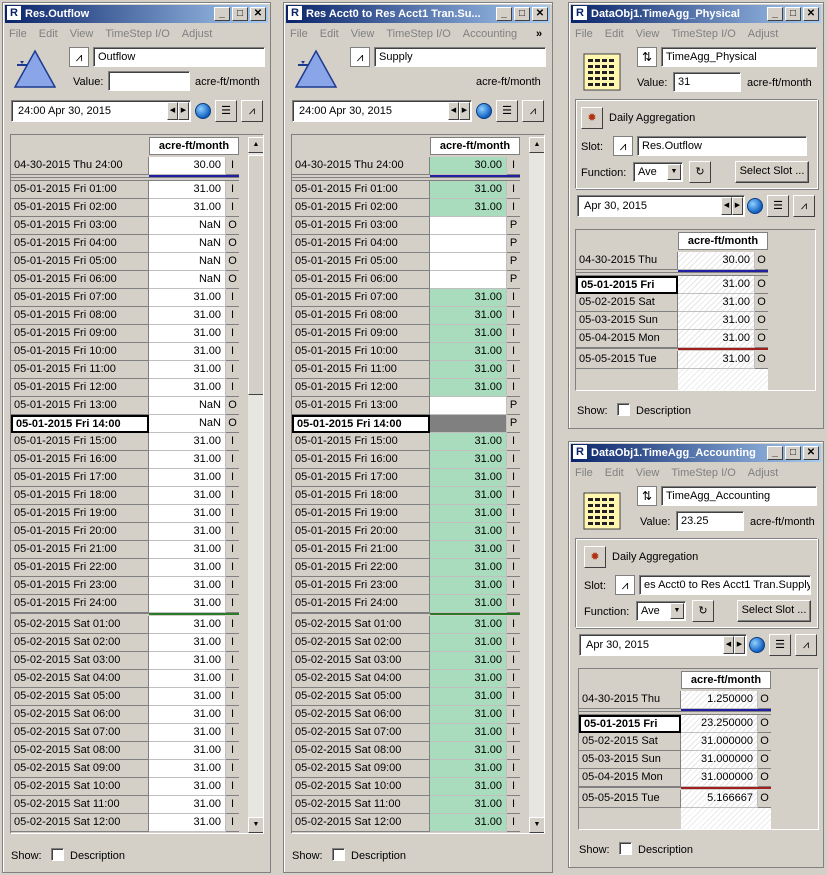  I want to click on slot-name-field: TimeAgg_Physical, so click(739, 57).